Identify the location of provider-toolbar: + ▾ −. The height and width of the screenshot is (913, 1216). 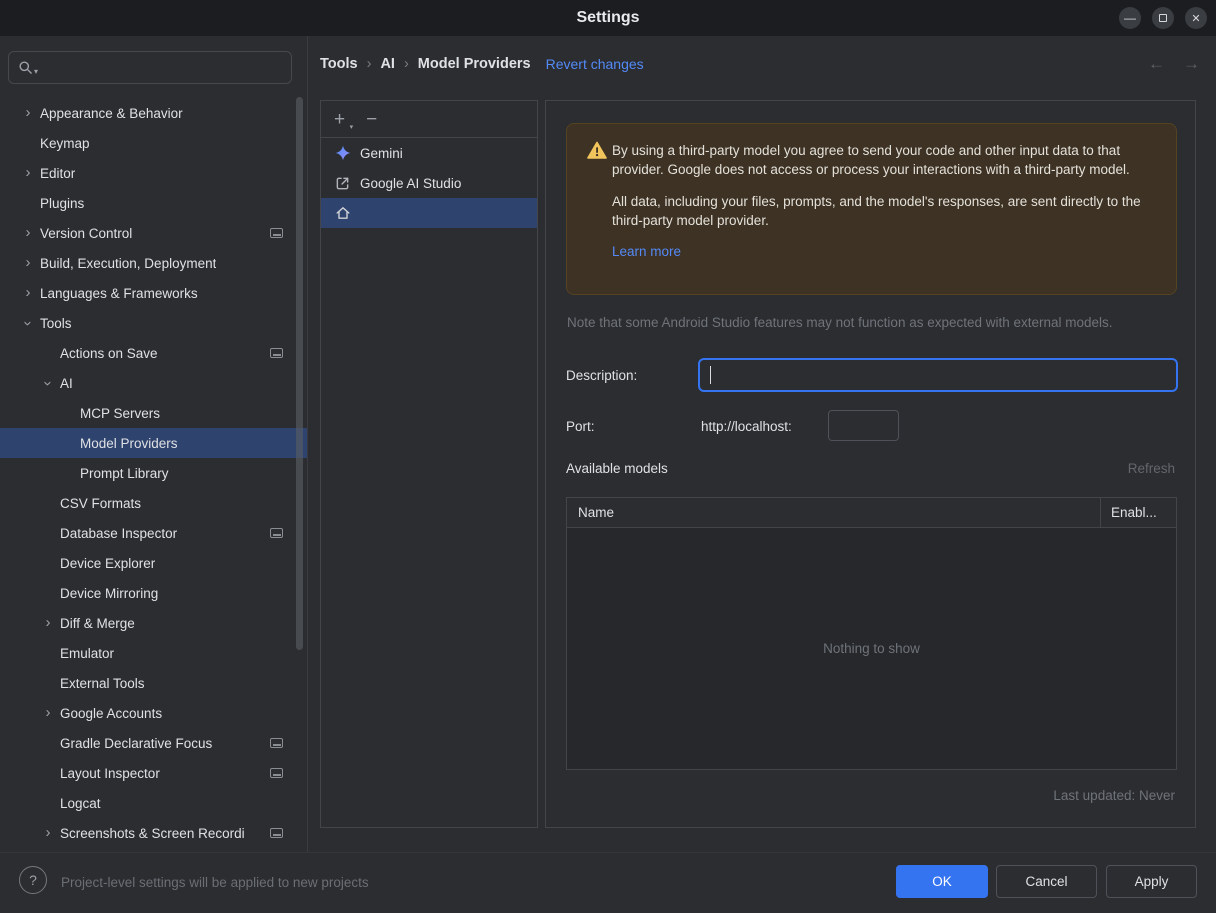
(429, 119).